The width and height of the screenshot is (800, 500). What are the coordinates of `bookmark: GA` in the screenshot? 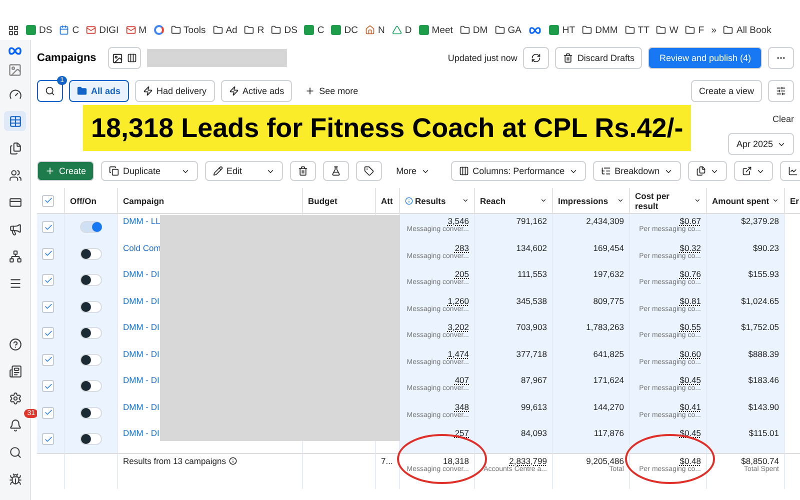 It's located at (508, 30).